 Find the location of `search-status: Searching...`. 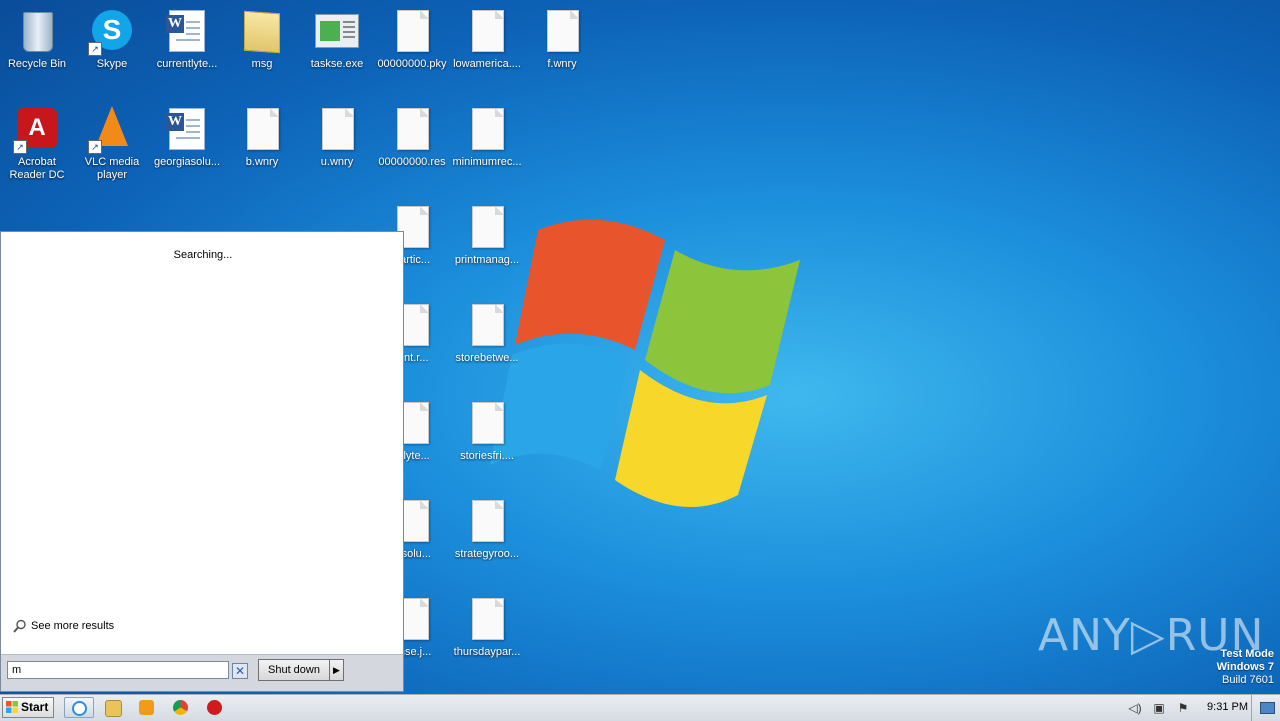

search-status: Searching... is located at coordinates (203, 255).